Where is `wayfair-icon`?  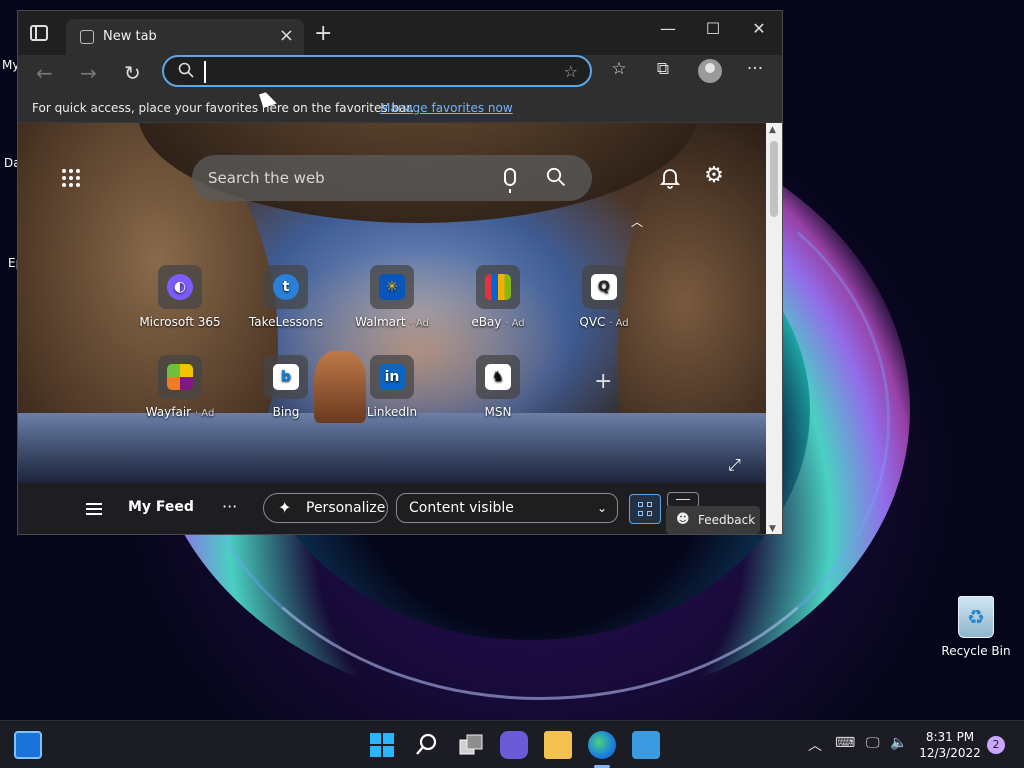
wayfair-icon is located at coordinates (180, 377).